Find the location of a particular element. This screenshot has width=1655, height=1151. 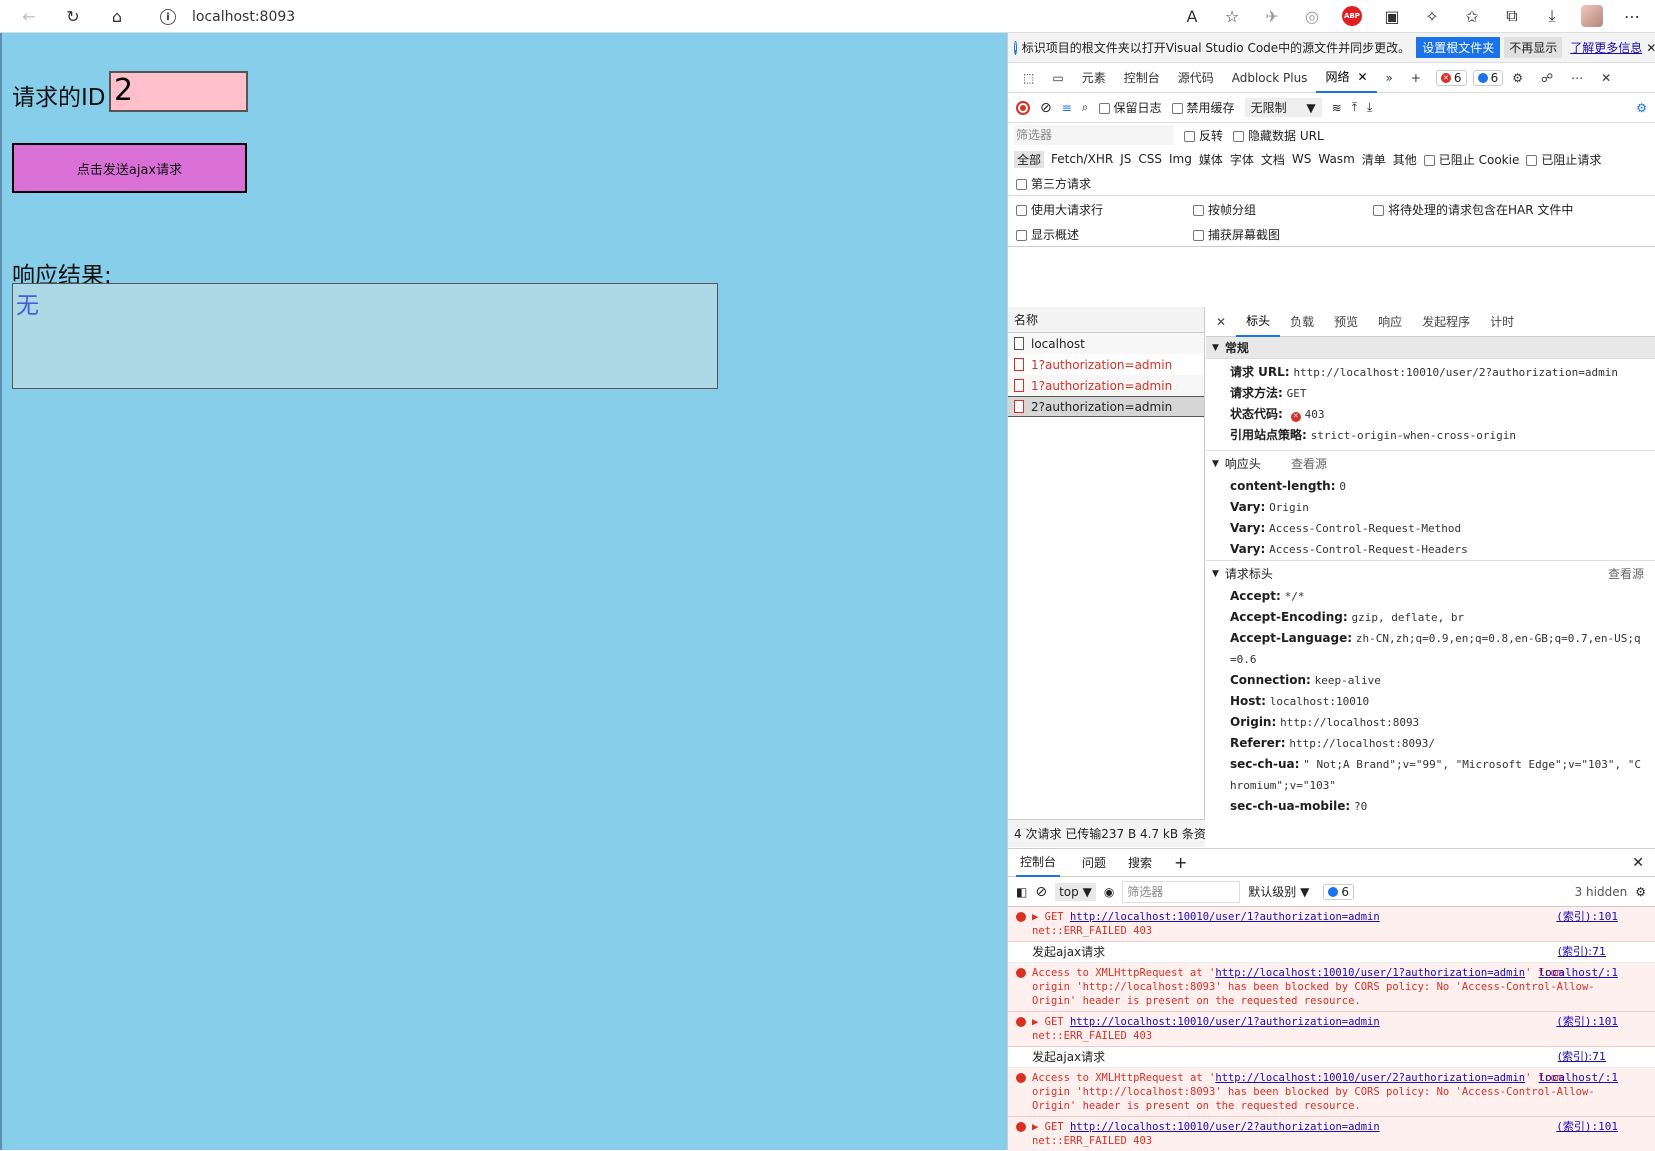

type-media: 媒体 is located at coordinates (1211, 159).